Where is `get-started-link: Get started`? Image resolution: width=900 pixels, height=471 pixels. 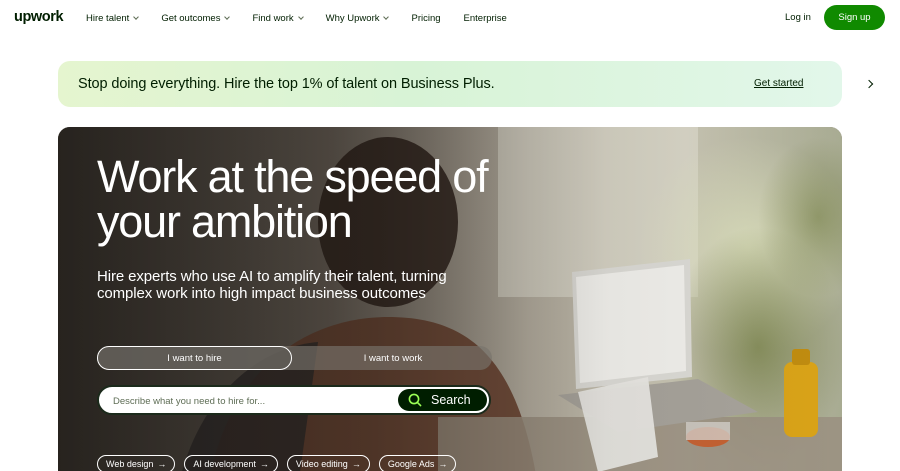
get-started-link: Get started is located at coordinates (778, 83).